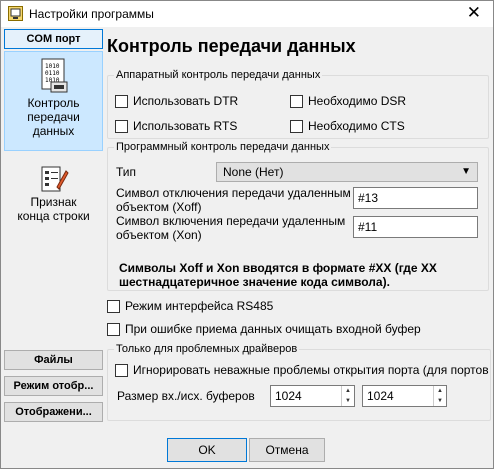 The width and height of the screenshot is (494, 469). What do you see at coordinates (55, 179) in the screenshot?
I see `line-end-icon` at bounding box center [55, 179].